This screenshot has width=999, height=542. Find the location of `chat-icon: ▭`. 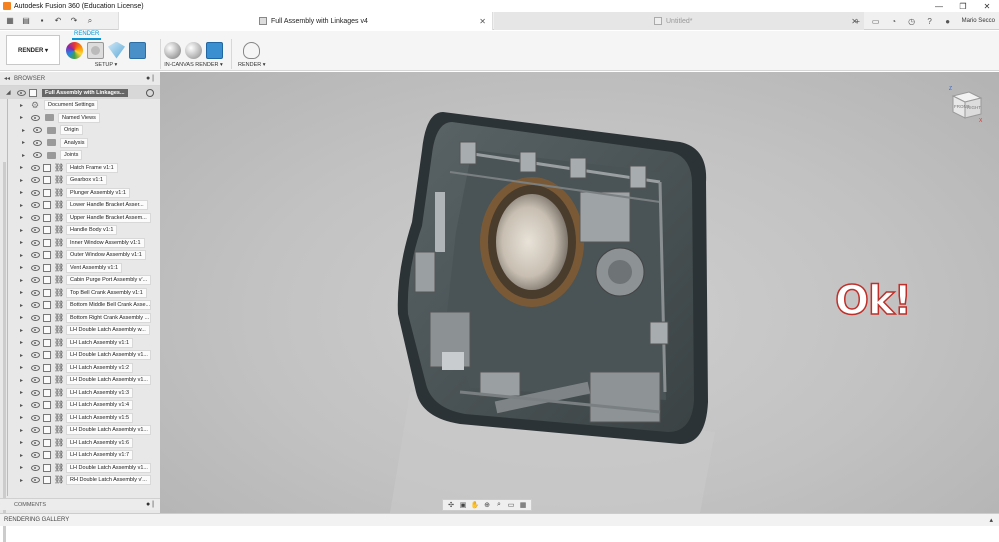

chat-icon: ▭ is located at coordinates (876, 21).